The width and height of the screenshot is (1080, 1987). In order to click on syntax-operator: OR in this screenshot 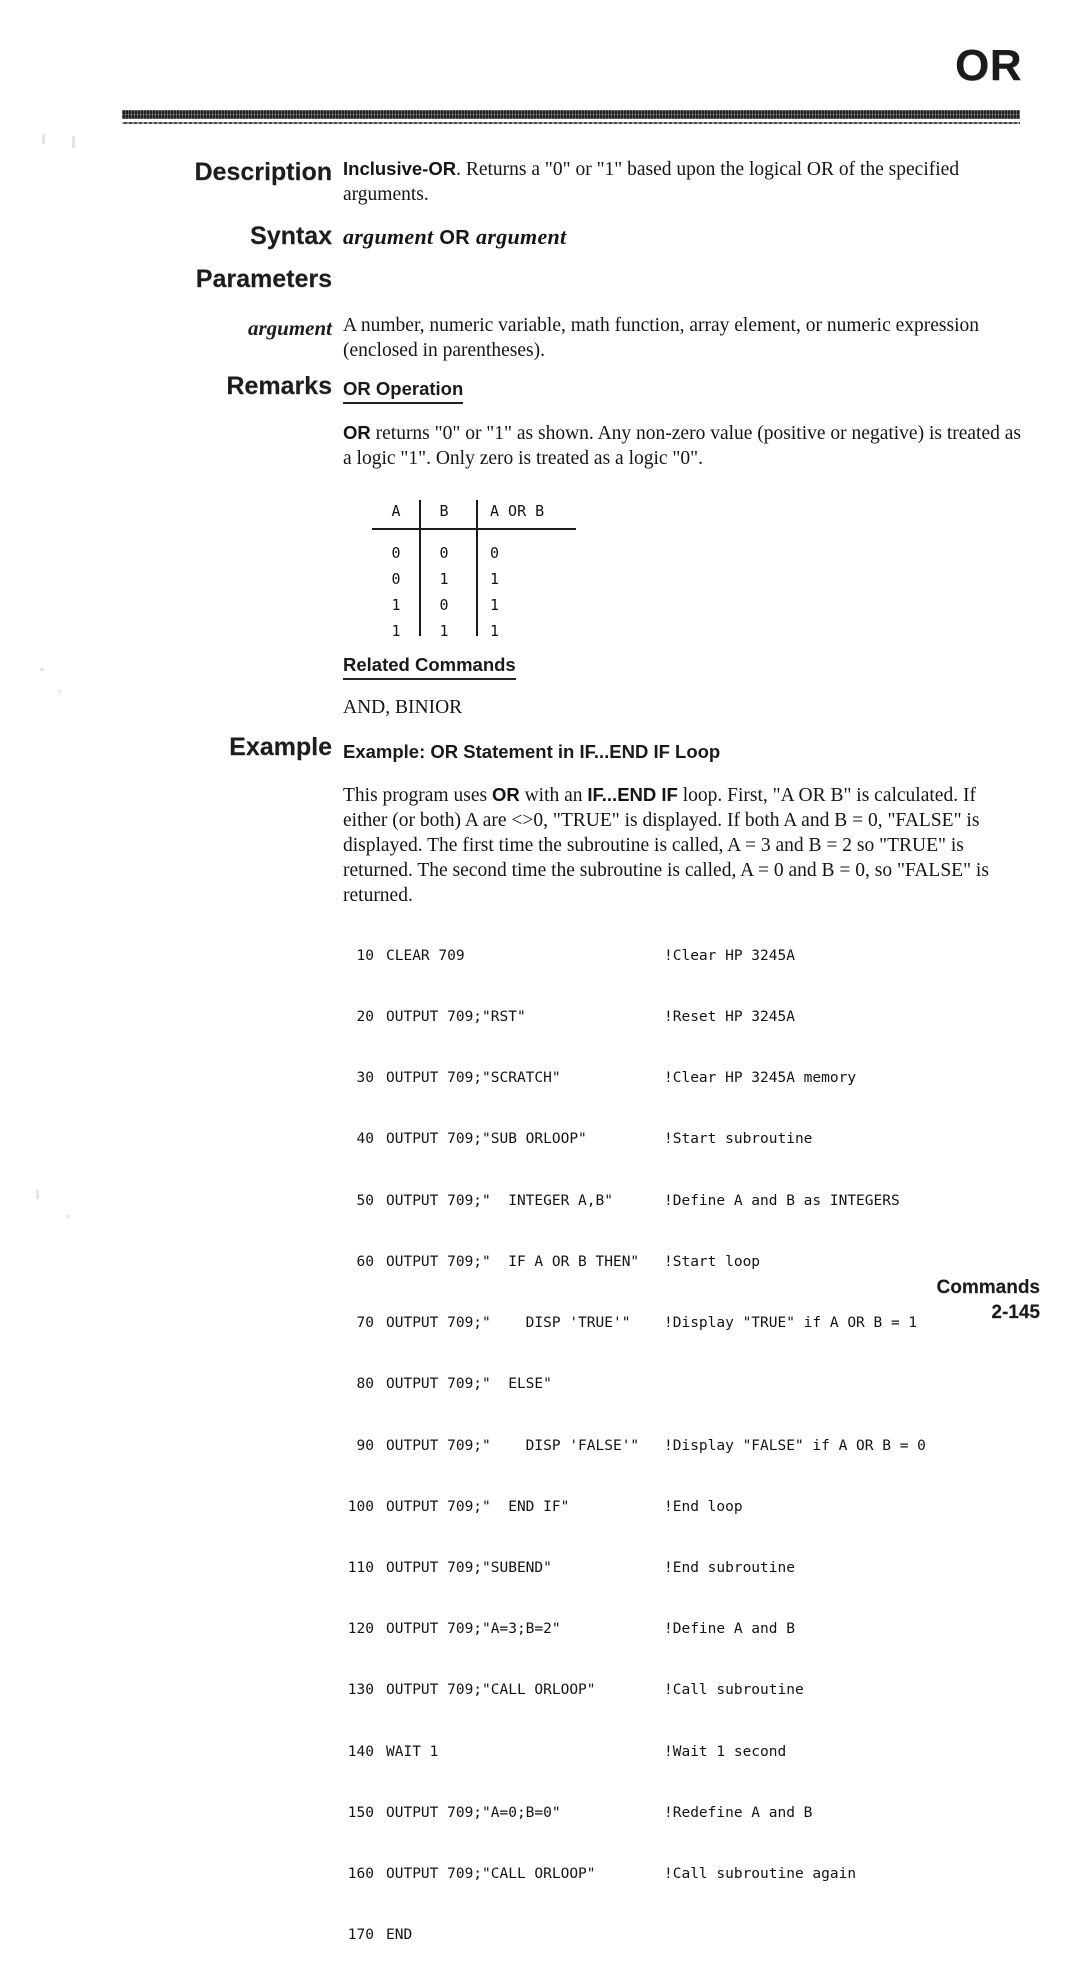, I will do `click(455, 238)`.